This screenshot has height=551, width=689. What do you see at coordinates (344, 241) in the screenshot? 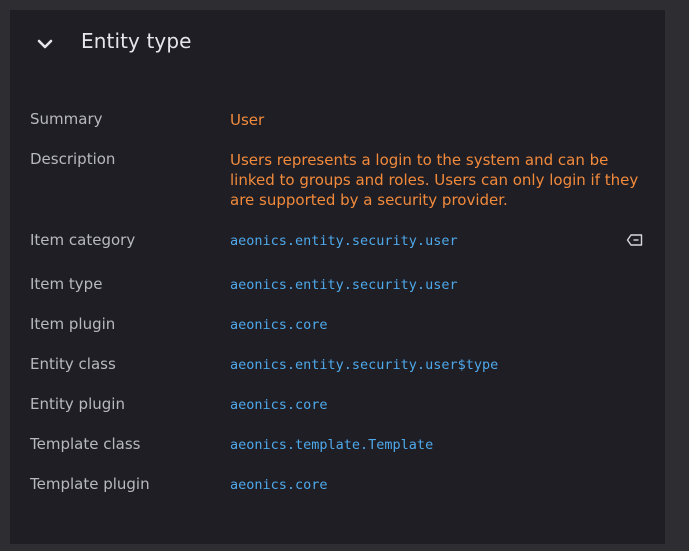
I see `item-category-value: aeonics.entity.security.user` at bounding box center [344, 241].